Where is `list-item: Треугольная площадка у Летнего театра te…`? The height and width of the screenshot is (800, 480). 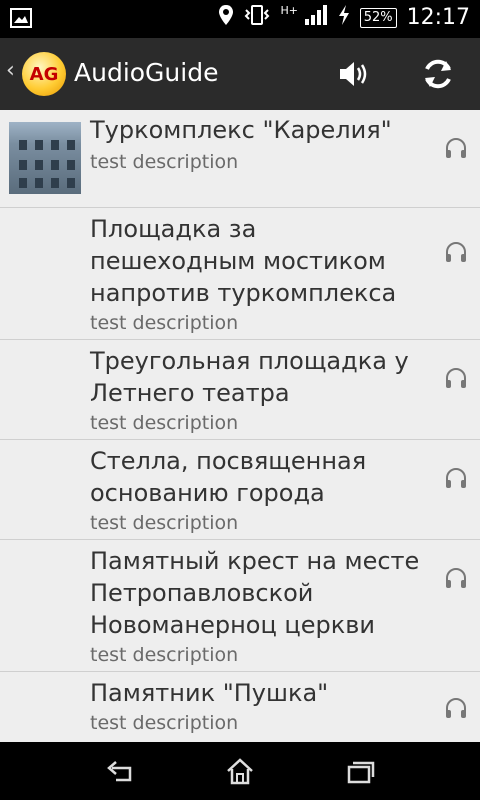 list-item: Треугольная площадка у Летнего театра te… is located at coordinates (240, 390).